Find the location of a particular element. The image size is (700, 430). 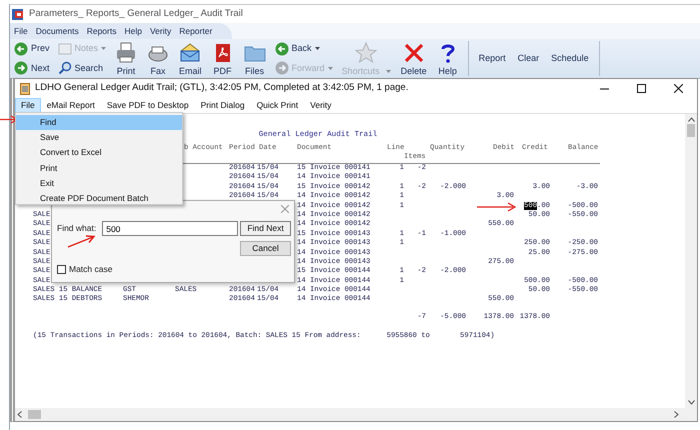

app-logo-icon is located at coordinates (17, 14).